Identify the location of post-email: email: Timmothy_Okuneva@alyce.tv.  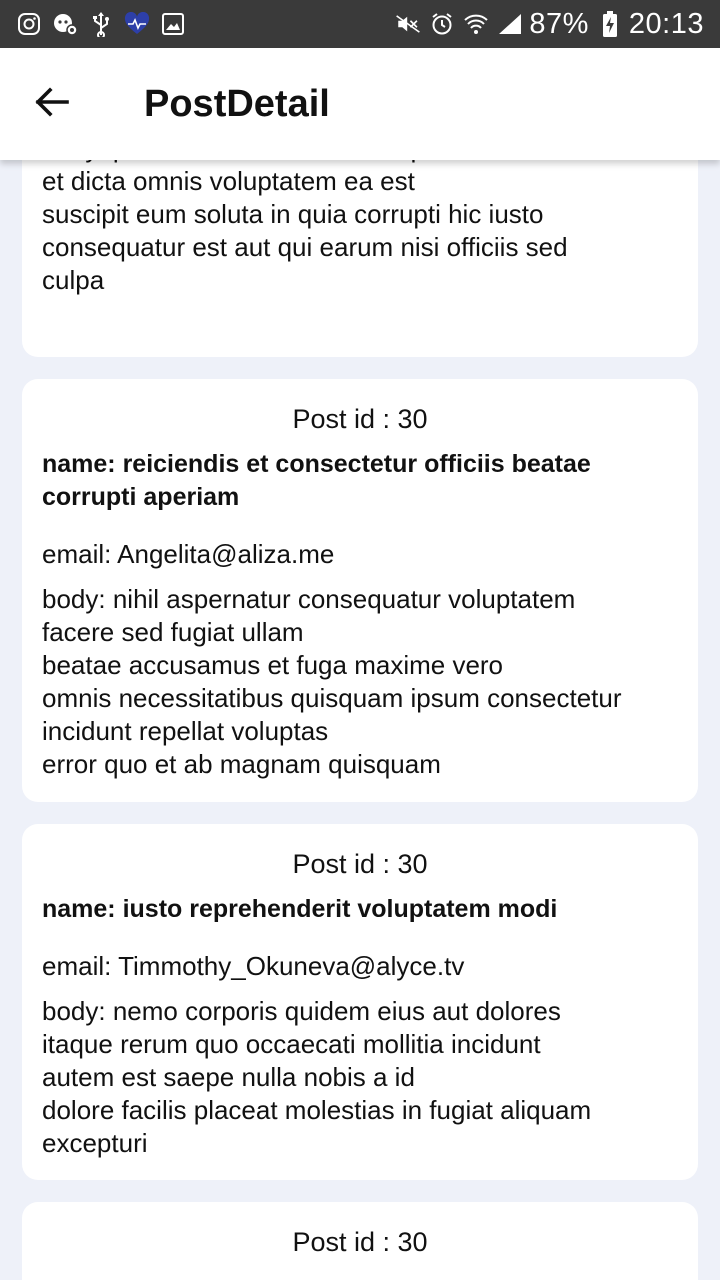
(253, 966).